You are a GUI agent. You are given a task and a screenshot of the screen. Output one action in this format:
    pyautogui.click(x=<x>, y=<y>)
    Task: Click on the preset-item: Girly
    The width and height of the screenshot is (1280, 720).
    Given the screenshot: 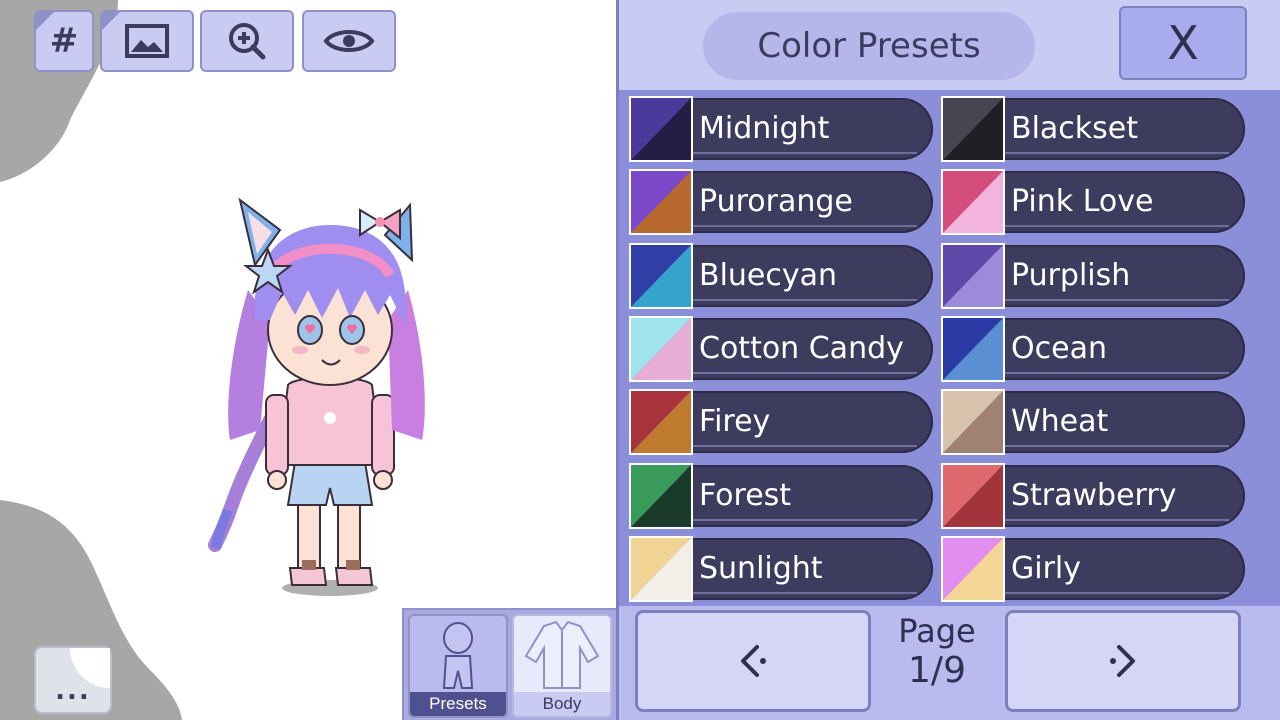 What is the action you would take?
    pyautogui.click(x=1094, y=568)
    